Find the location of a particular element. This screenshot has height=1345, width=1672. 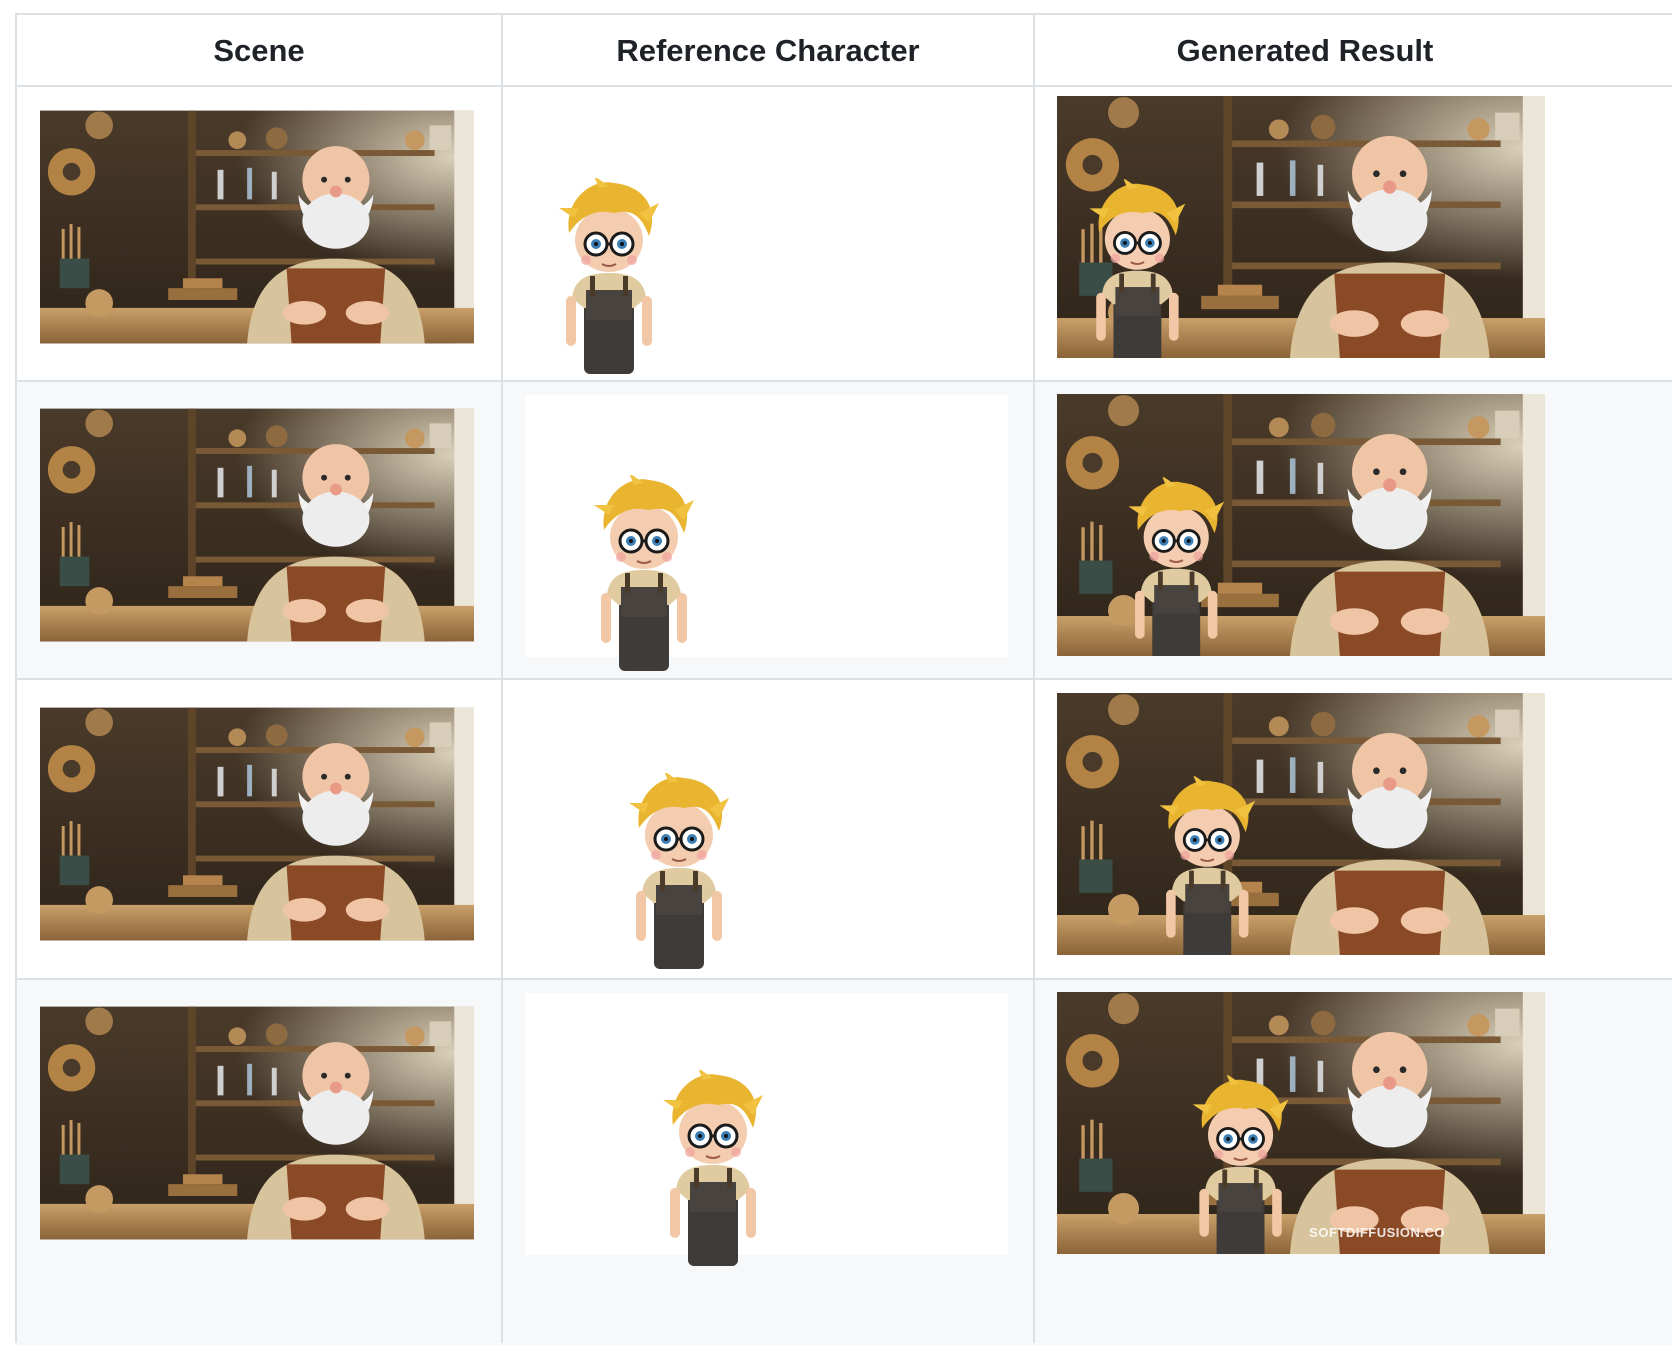

header-reference-character: Reference Character is located at coordinates (768, 50).